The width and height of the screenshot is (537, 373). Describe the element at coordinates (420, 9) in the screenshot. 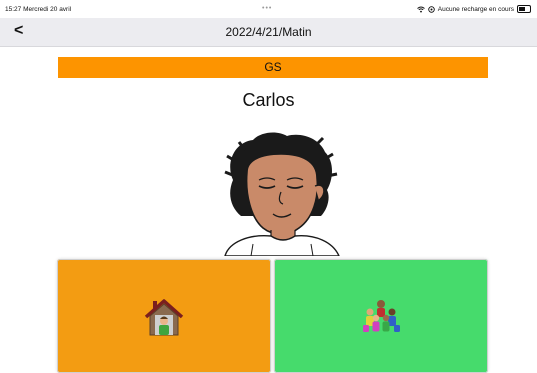

I see `wifi-icon` at that location.